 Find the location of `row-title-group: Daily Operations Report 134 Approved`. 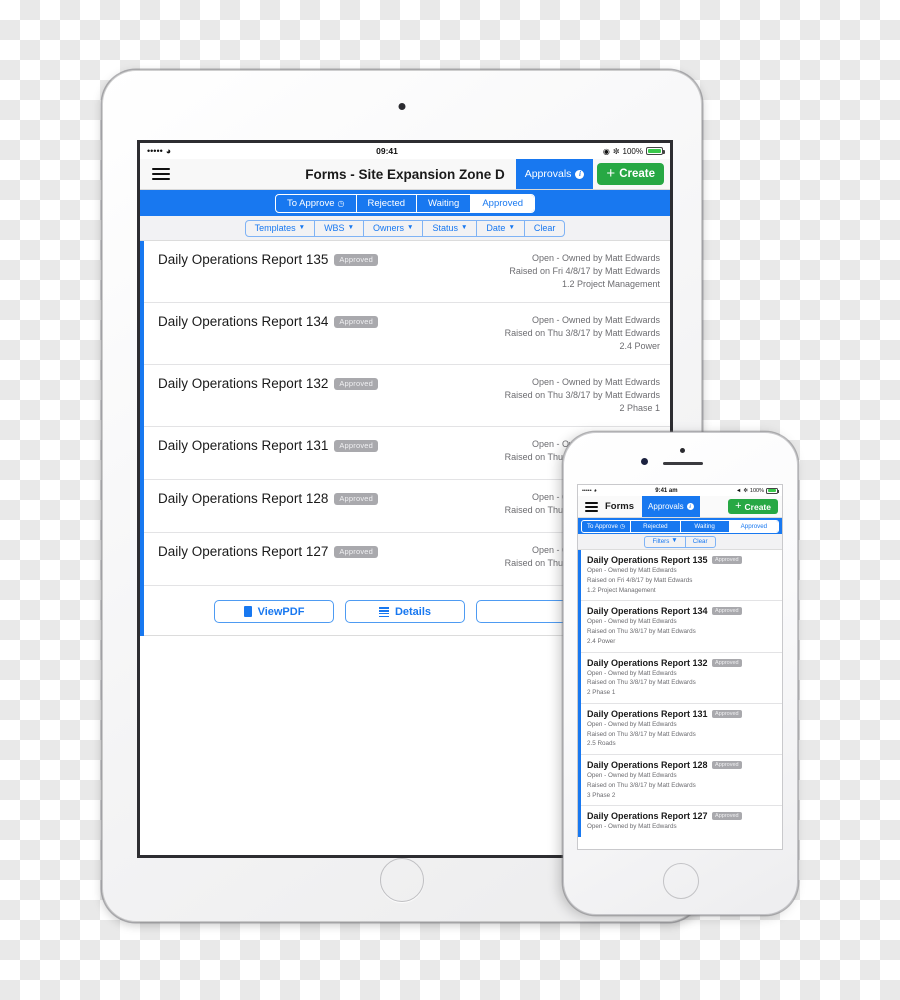

row-title-group: Daily Operations Report 134 Approved is located at coordinates (268, 321).